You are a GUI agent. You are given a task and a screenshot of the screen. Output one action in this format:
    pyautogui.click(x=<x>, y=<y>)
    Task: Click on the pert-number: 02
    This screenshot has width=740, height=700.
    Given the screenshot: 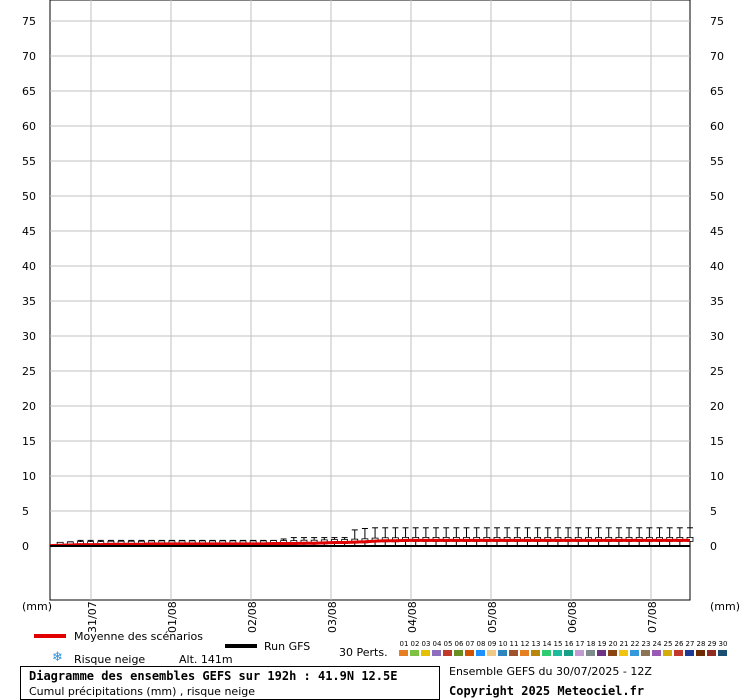 What is the action you would take?
    pyautogui.click(x=415, y=644)
    